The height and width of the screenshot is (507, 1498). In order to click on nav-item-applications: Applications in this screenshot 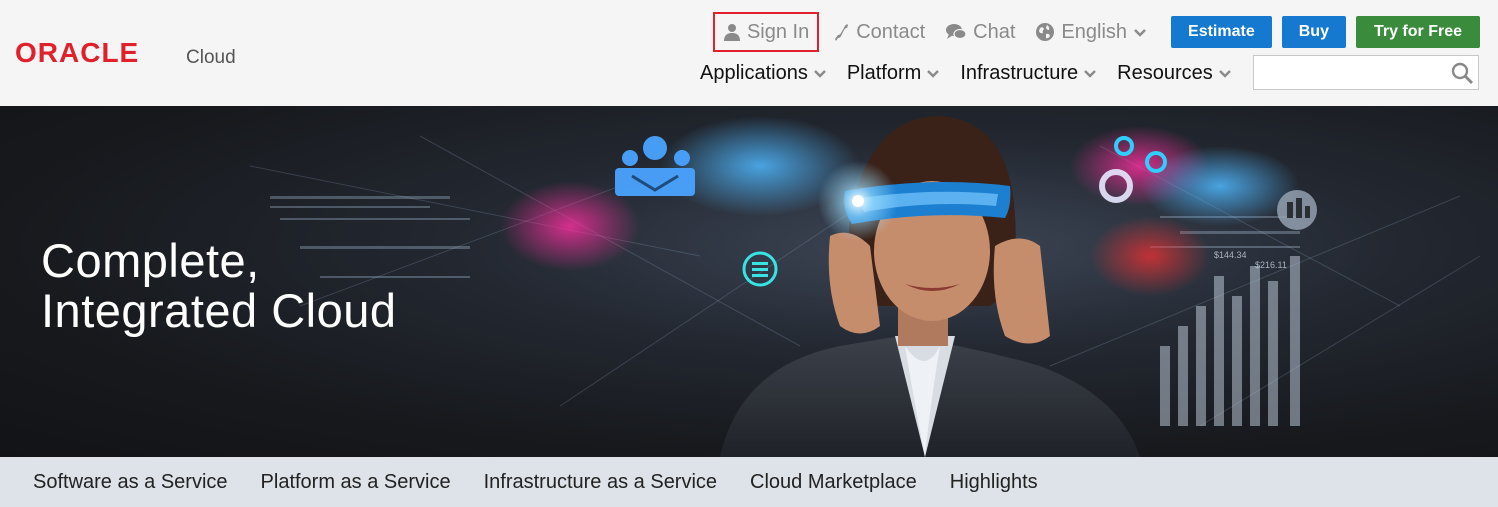, I will do `click(763, 73)`.